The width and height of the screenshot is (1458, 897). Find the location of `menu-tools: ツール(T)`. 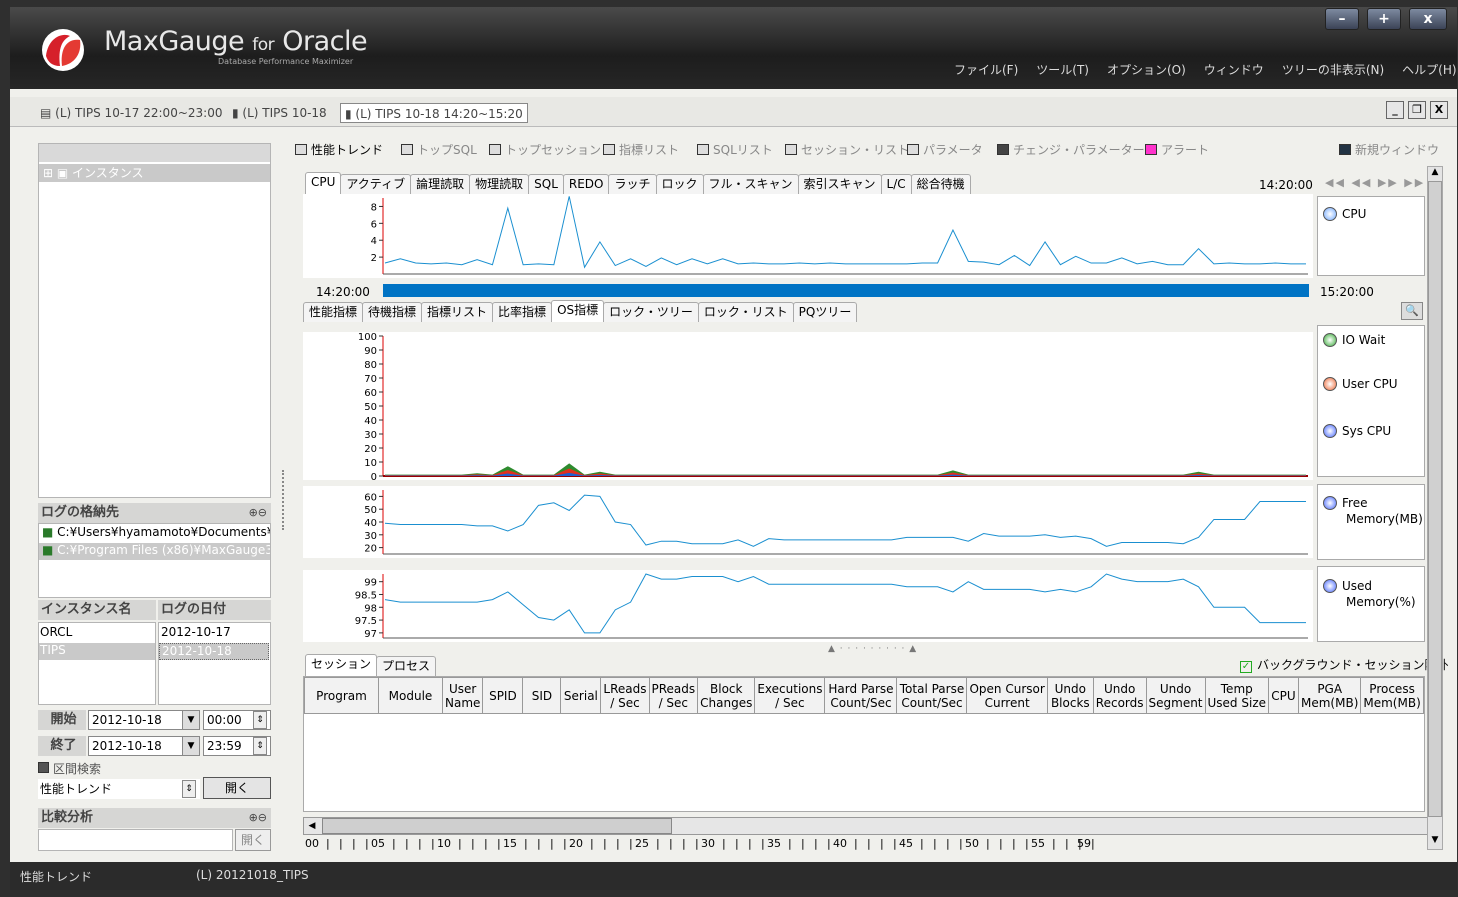

menu-tools: ツール(T) is located at coordinates (1062, 70).